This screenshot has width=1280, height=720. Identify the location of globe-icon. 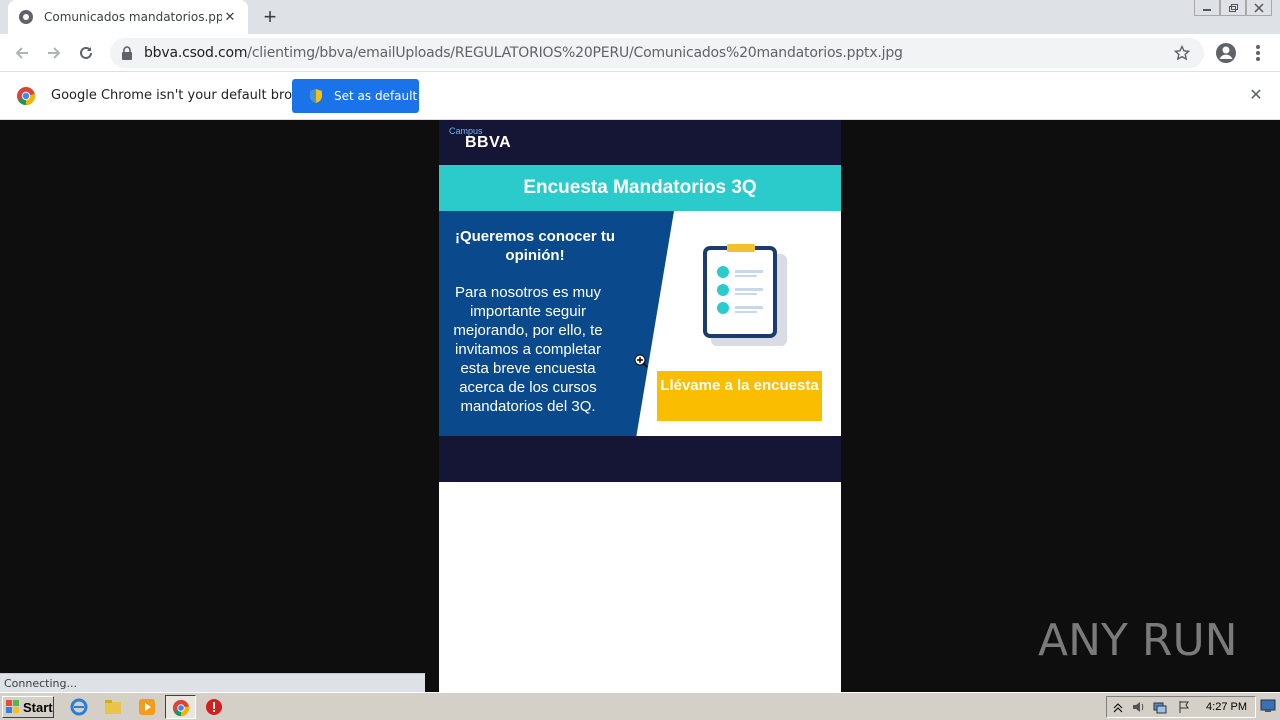
(26, 17).